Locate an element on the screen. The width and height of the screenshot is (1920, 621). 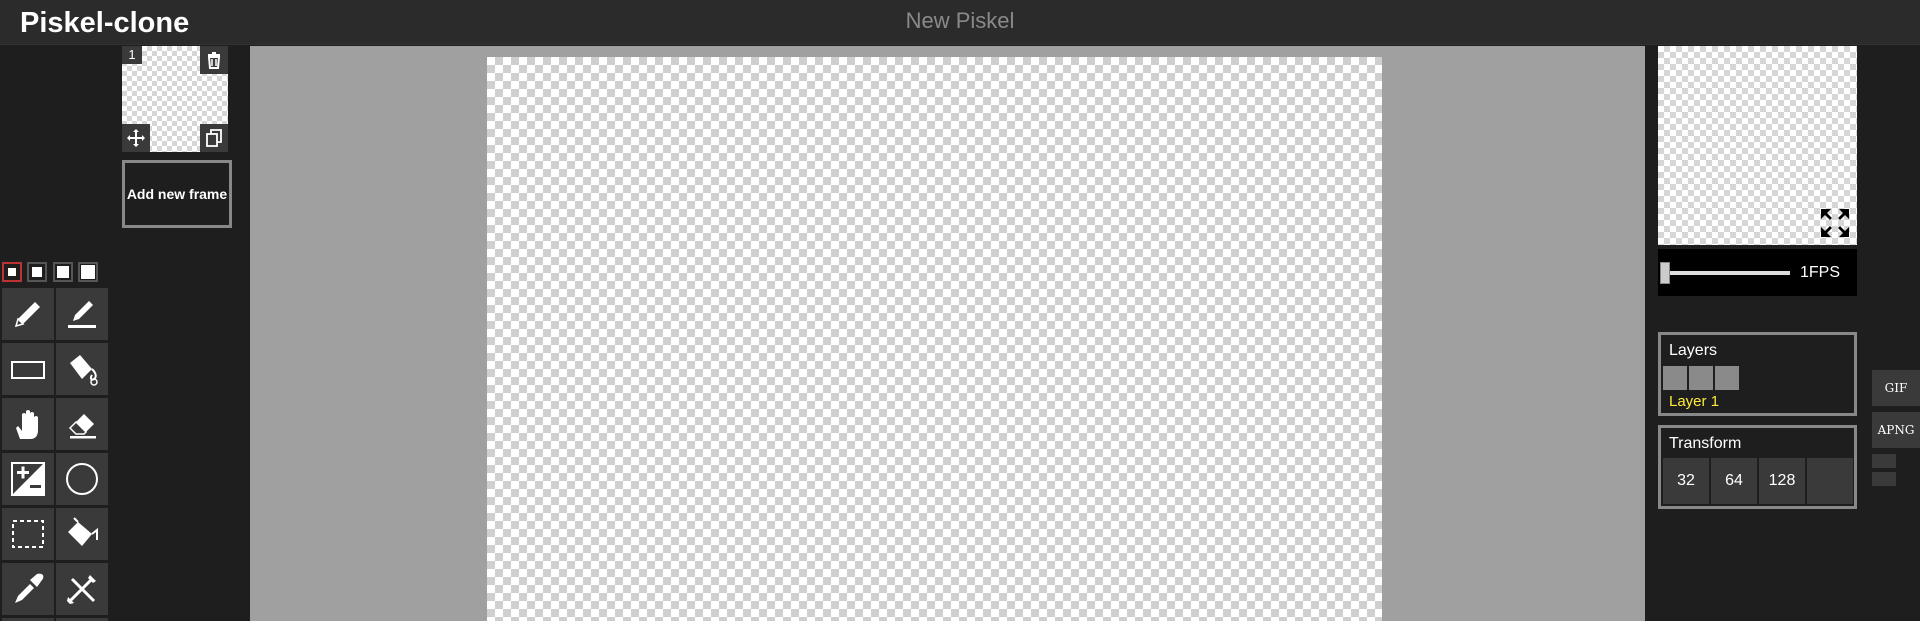
fps-slider-track is located at coordinates (1729, 273).